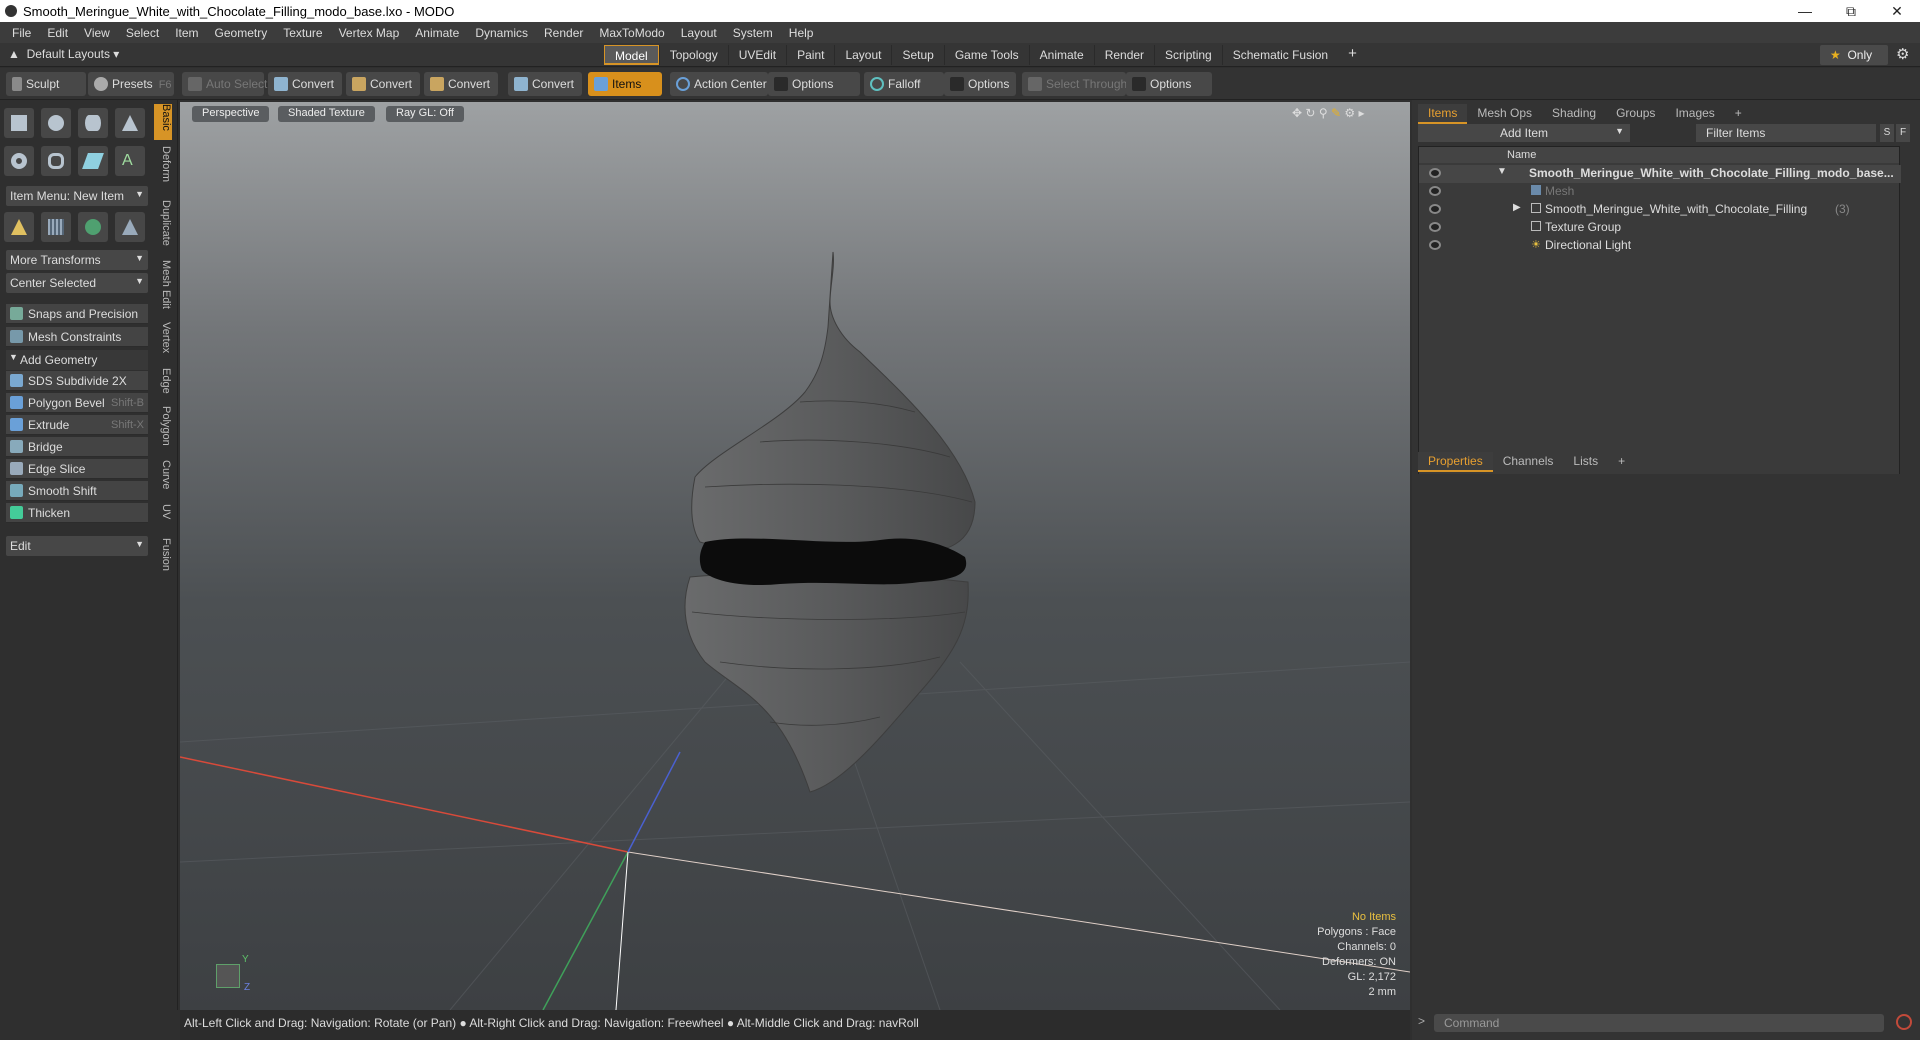  Describe the element at coordinates (19, 123) in the screenshot. I see `cube-tool-button` at that location.